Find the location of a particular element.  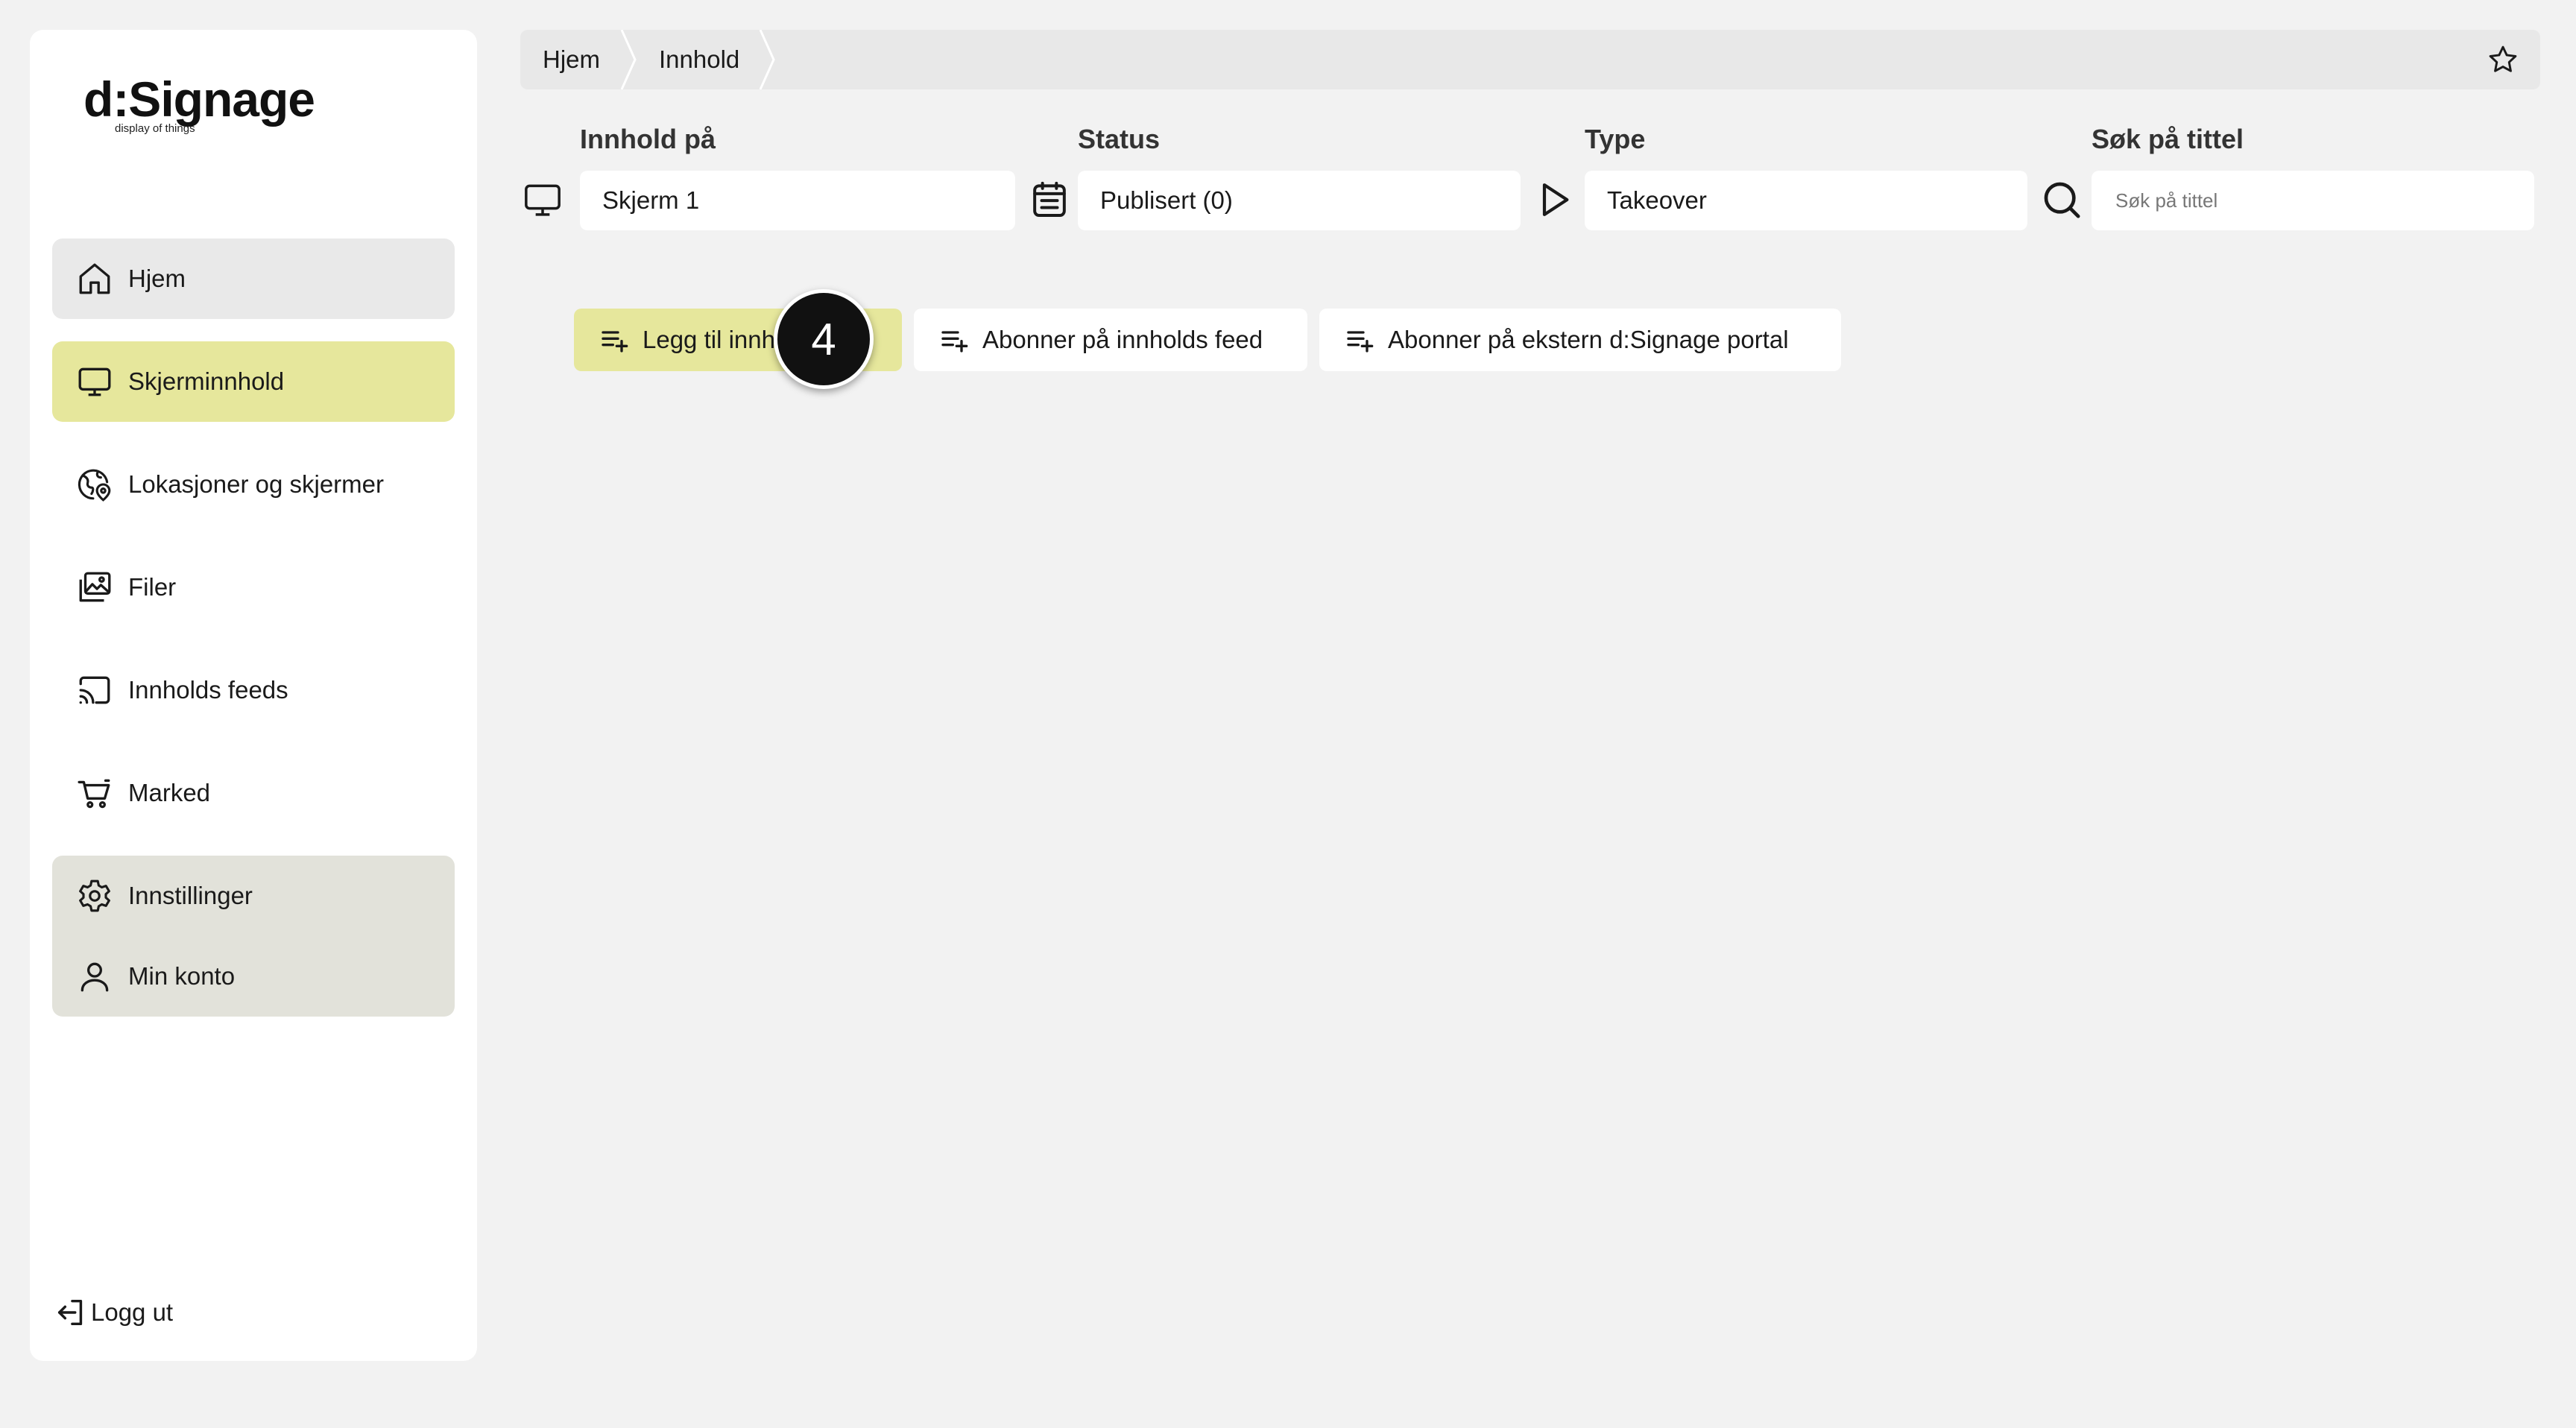

cast-icon is located at coordinates (94, 690).